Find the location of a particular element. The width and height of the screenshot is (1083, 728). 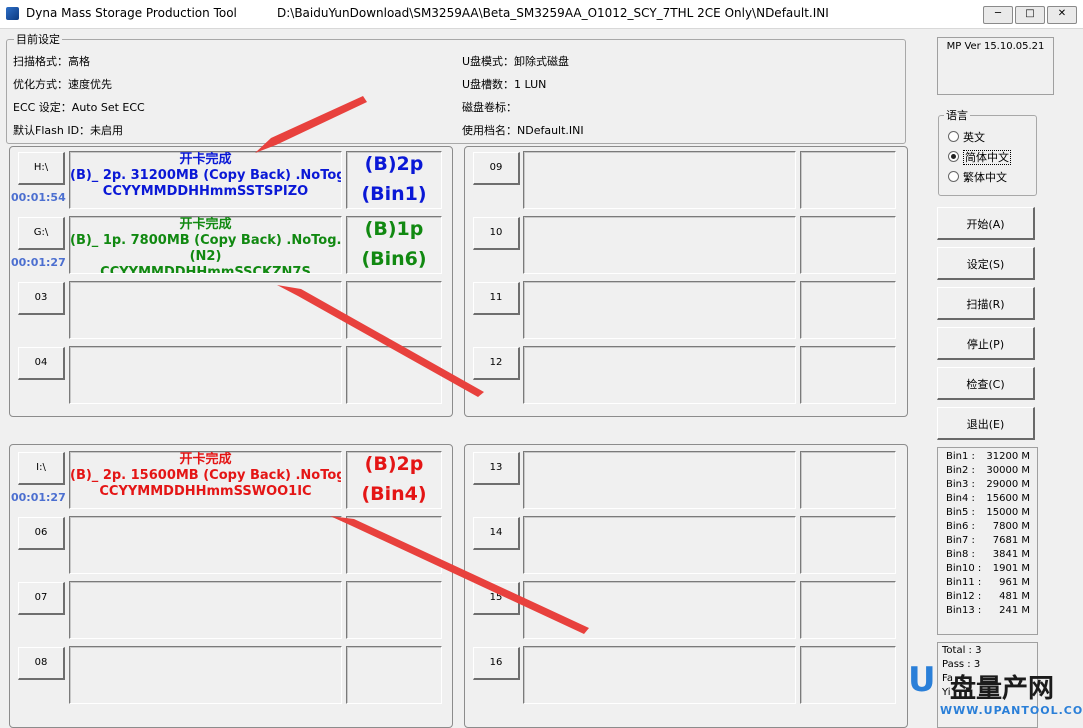

watermark-url: WWW.UPANTOOL.COM is located at coordinates (1011, 710).